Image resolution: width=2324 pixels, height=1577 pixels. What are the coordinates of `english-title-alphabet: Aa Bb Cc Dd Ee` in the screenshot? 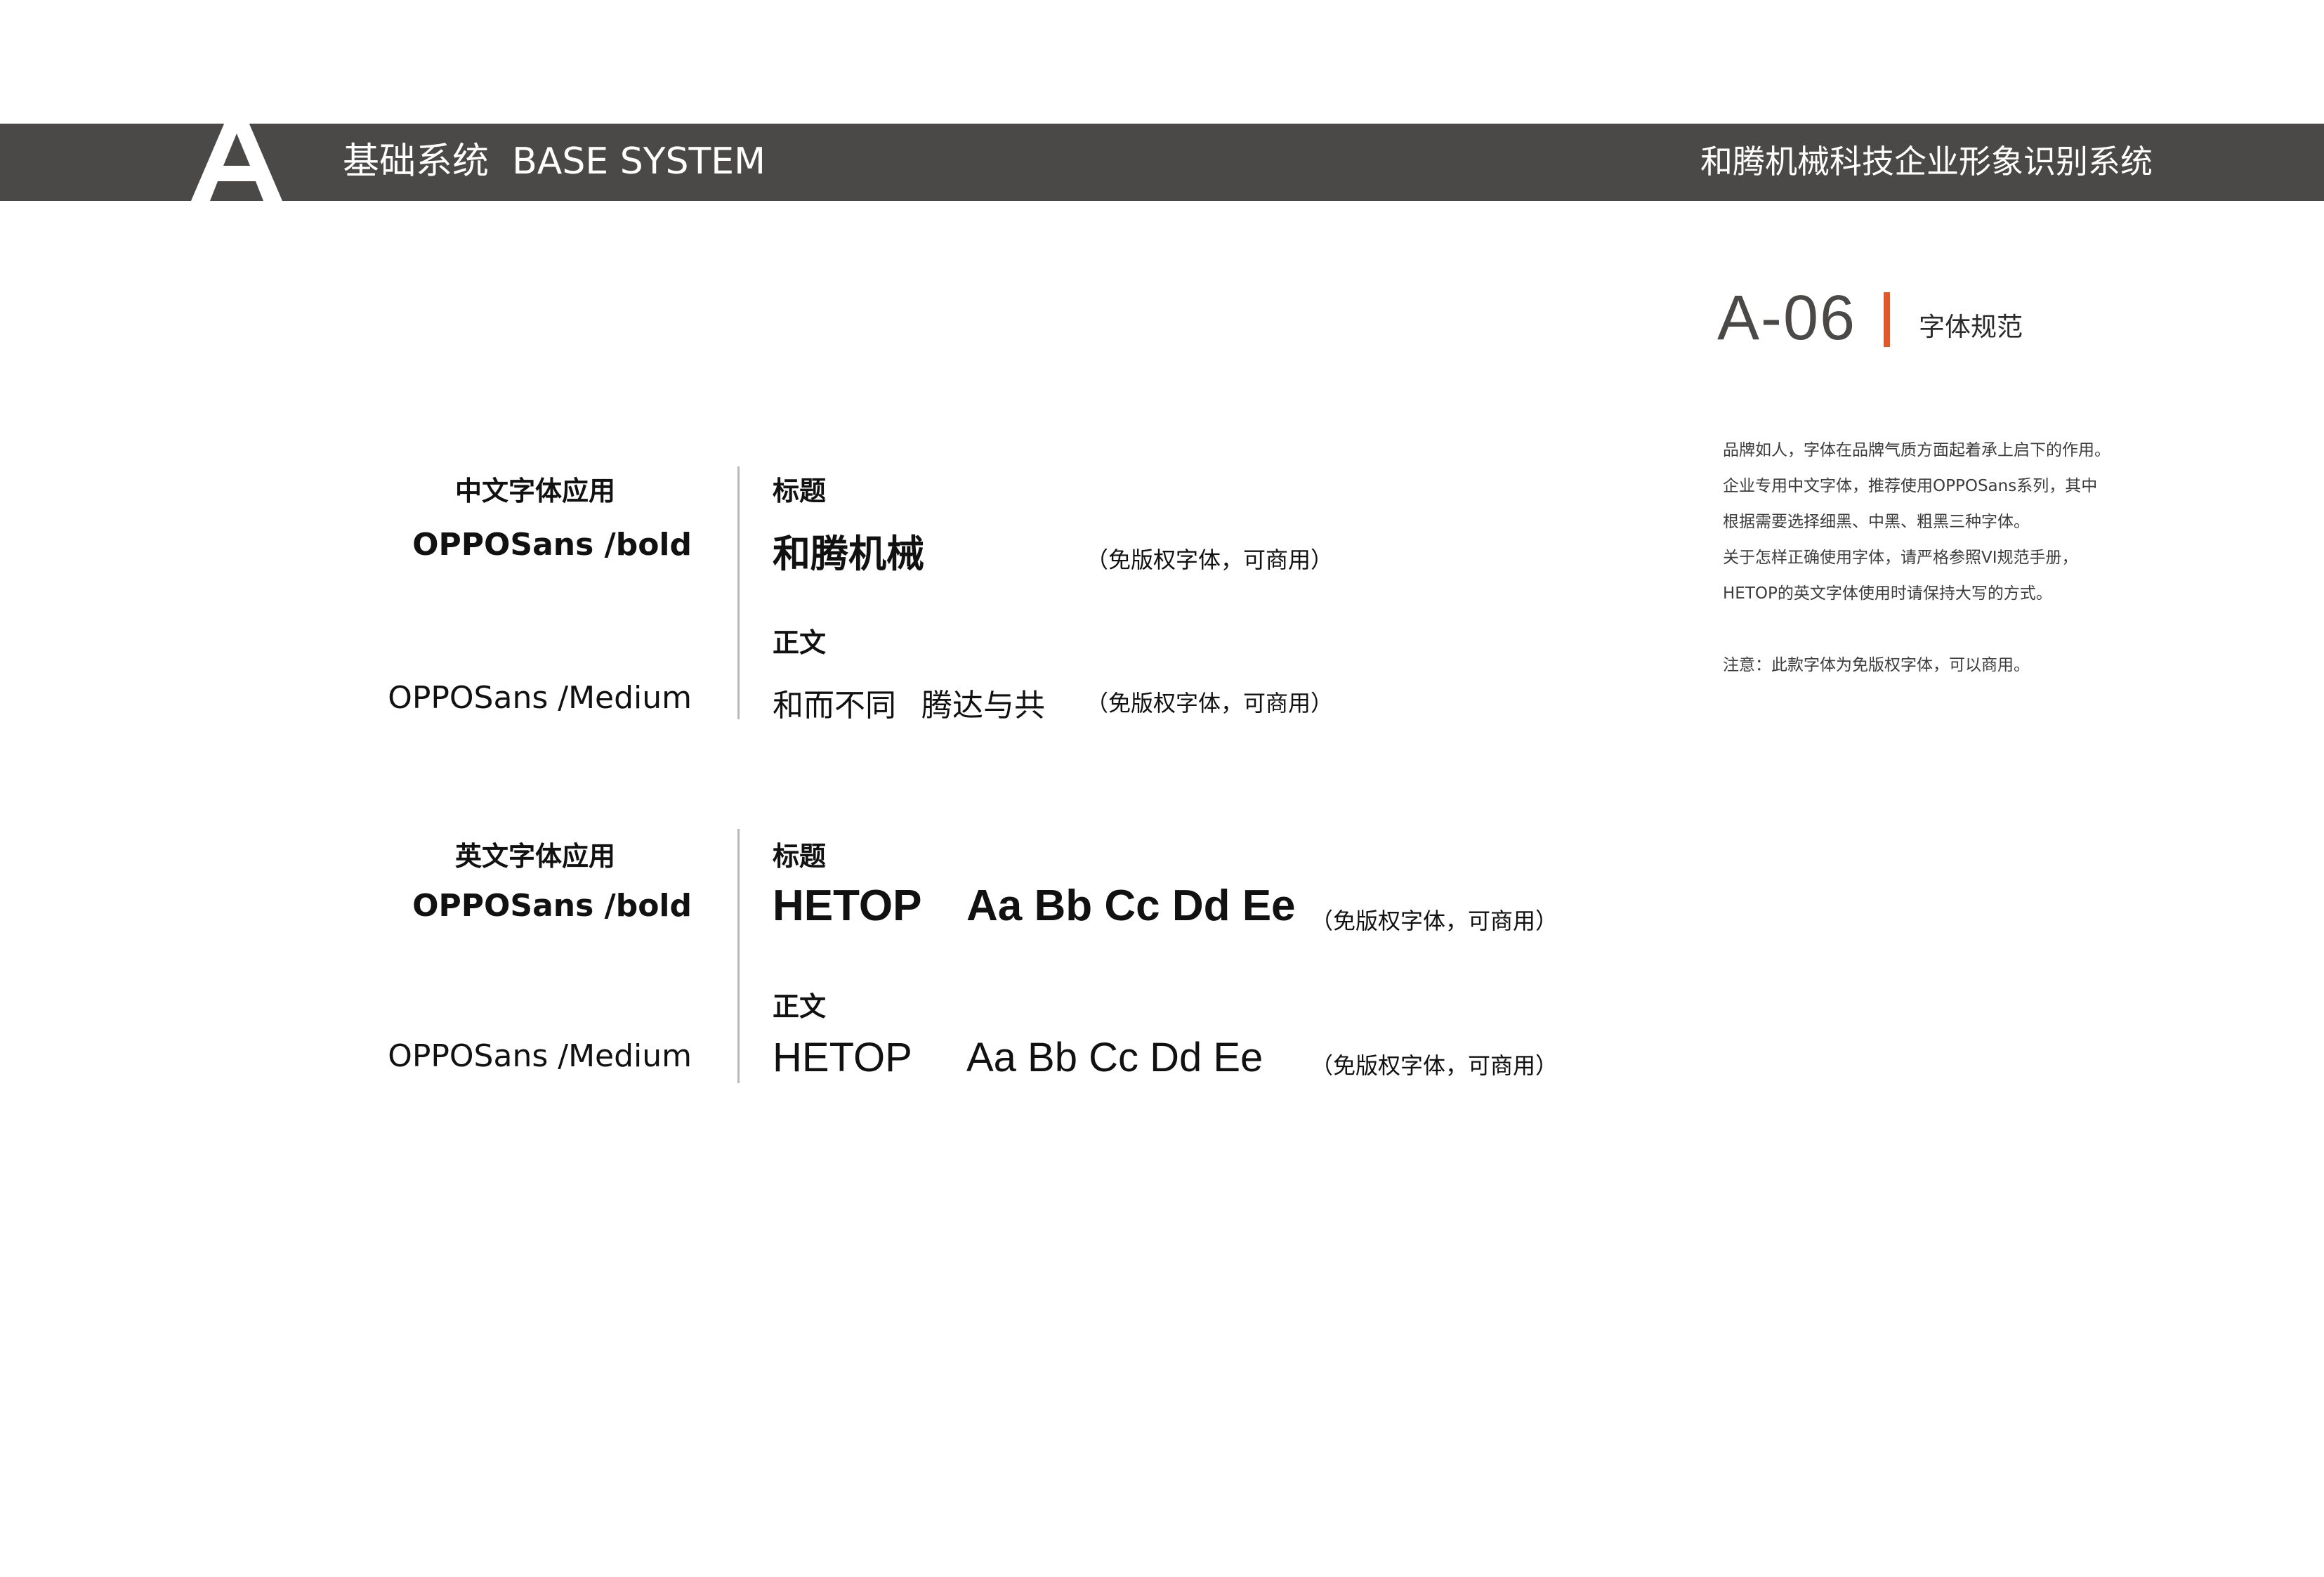 It's located at (1131, 906).